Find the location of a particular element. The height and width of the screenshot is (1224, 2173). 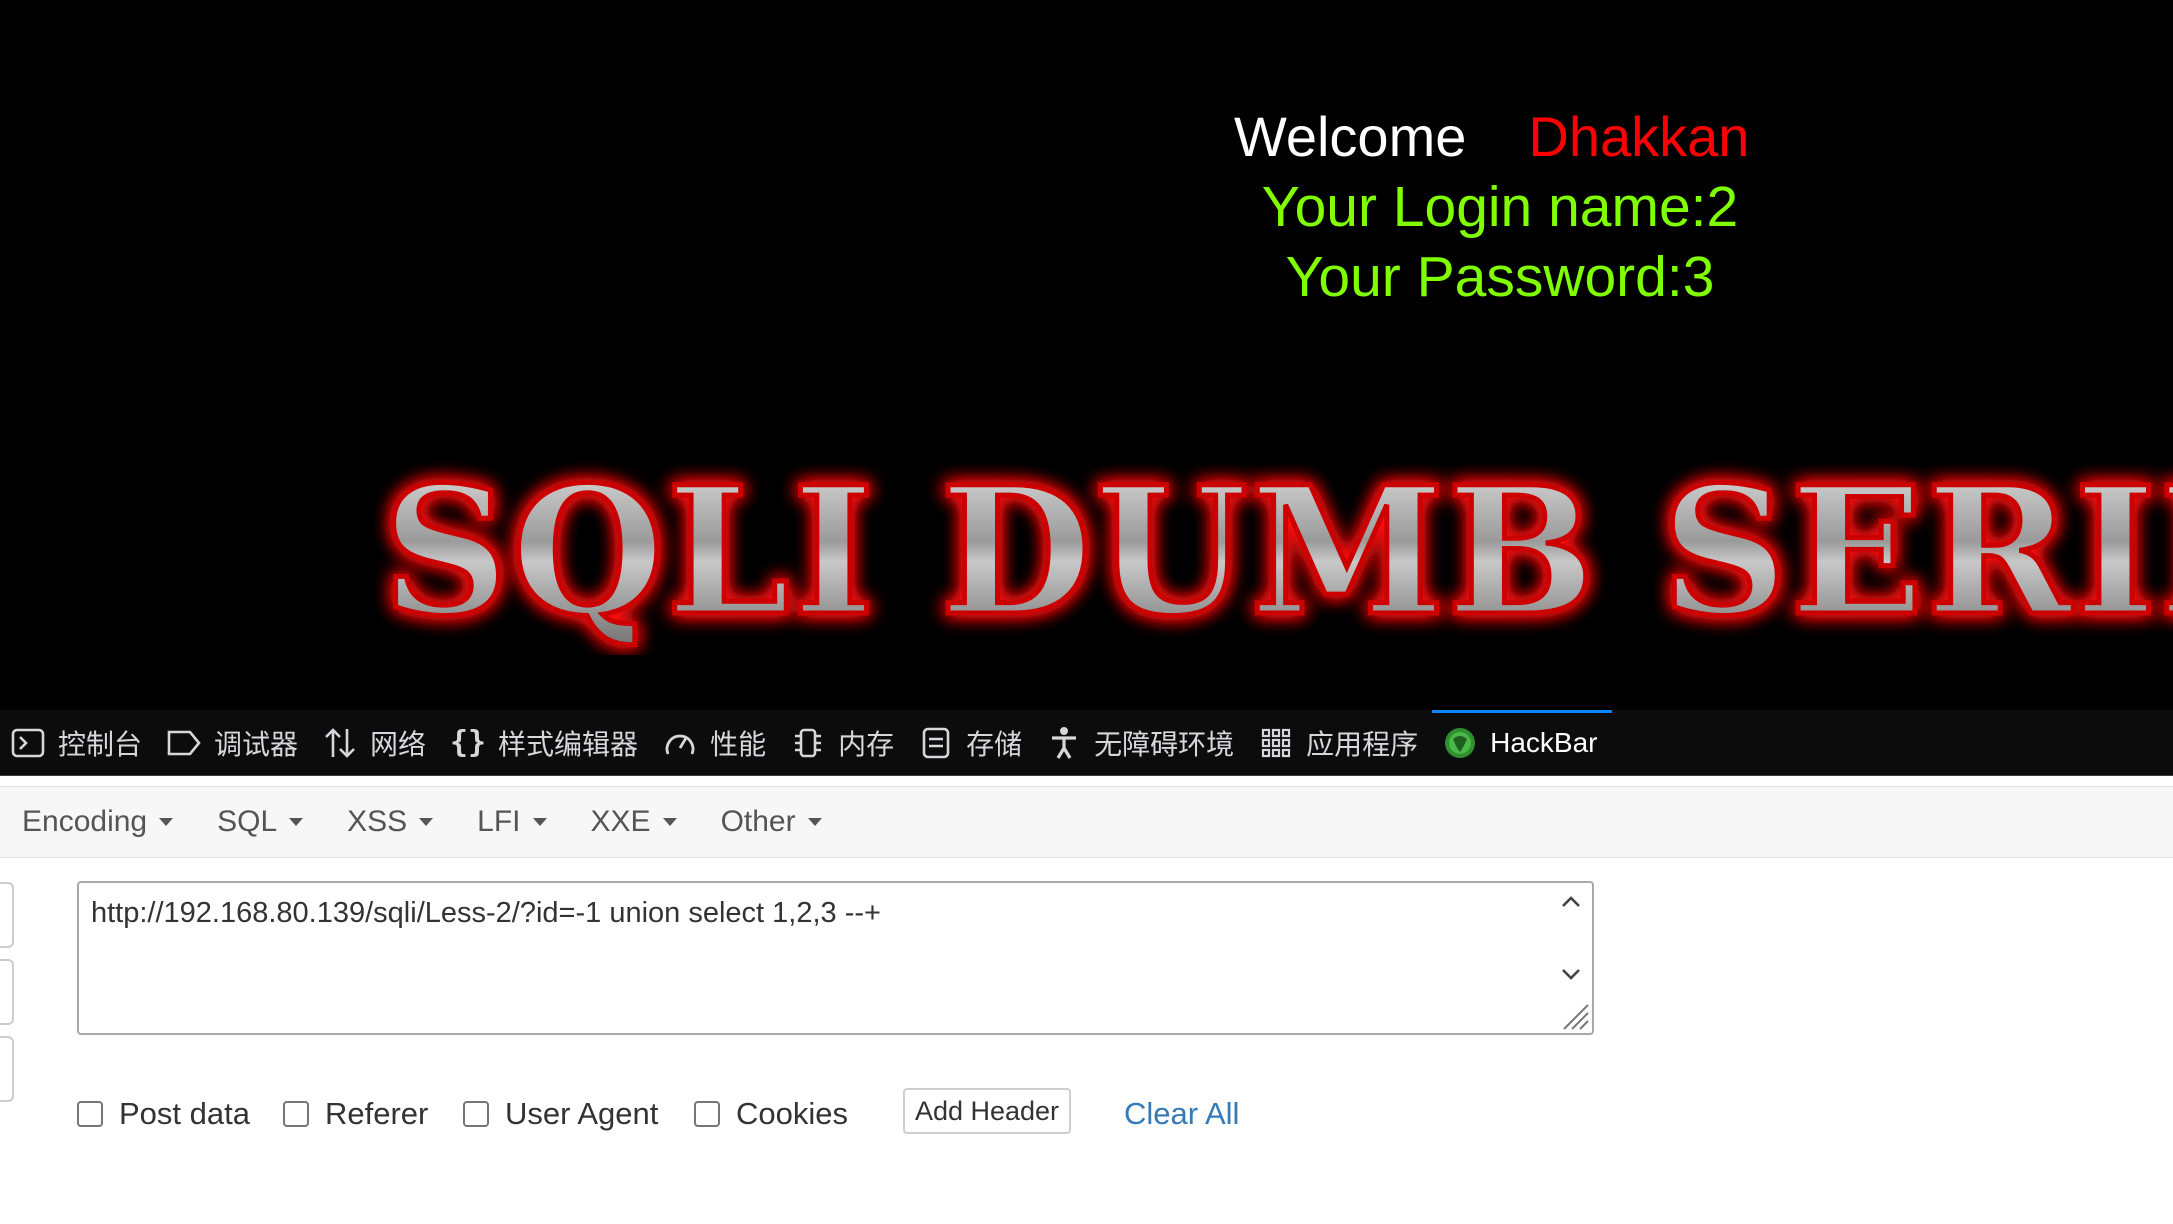

tab-network: 网络 is located at coordinates (376, 742).